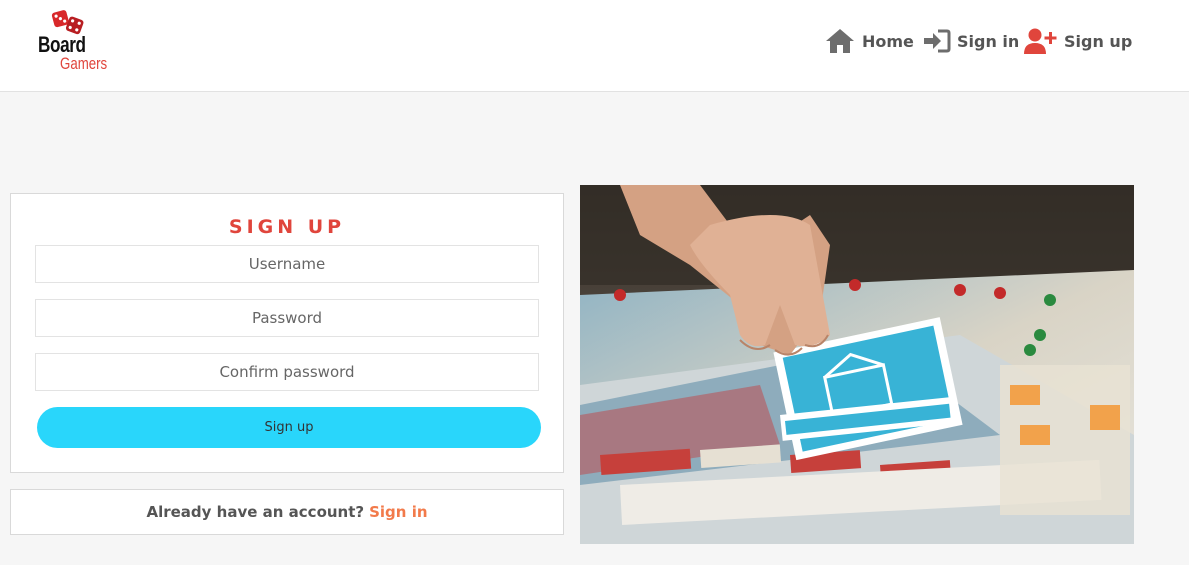  I want to click on password-input, so click(287, 318).